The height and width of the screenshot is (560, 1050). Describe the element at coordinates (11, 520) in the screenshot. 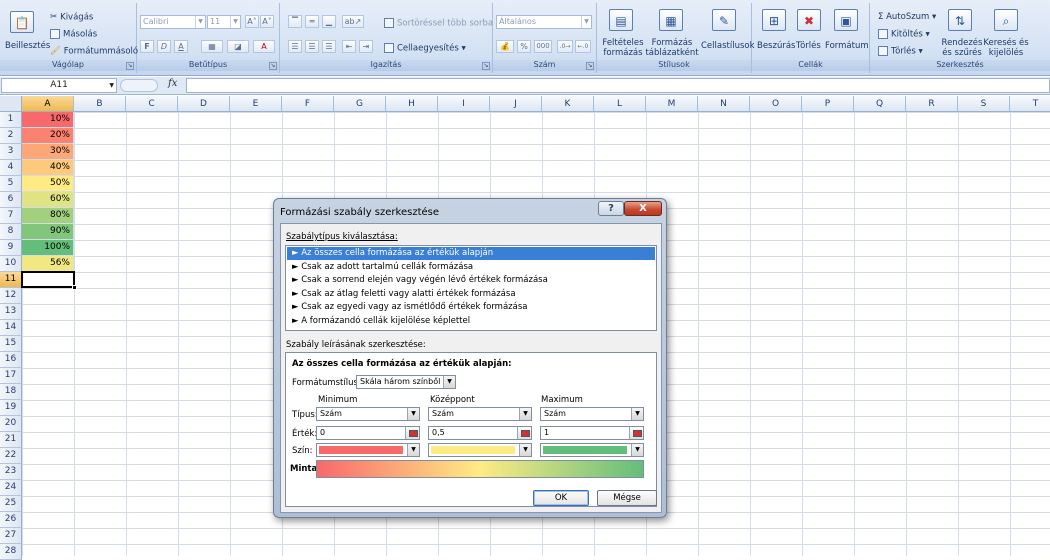

I see `row-header: 26` at that location.